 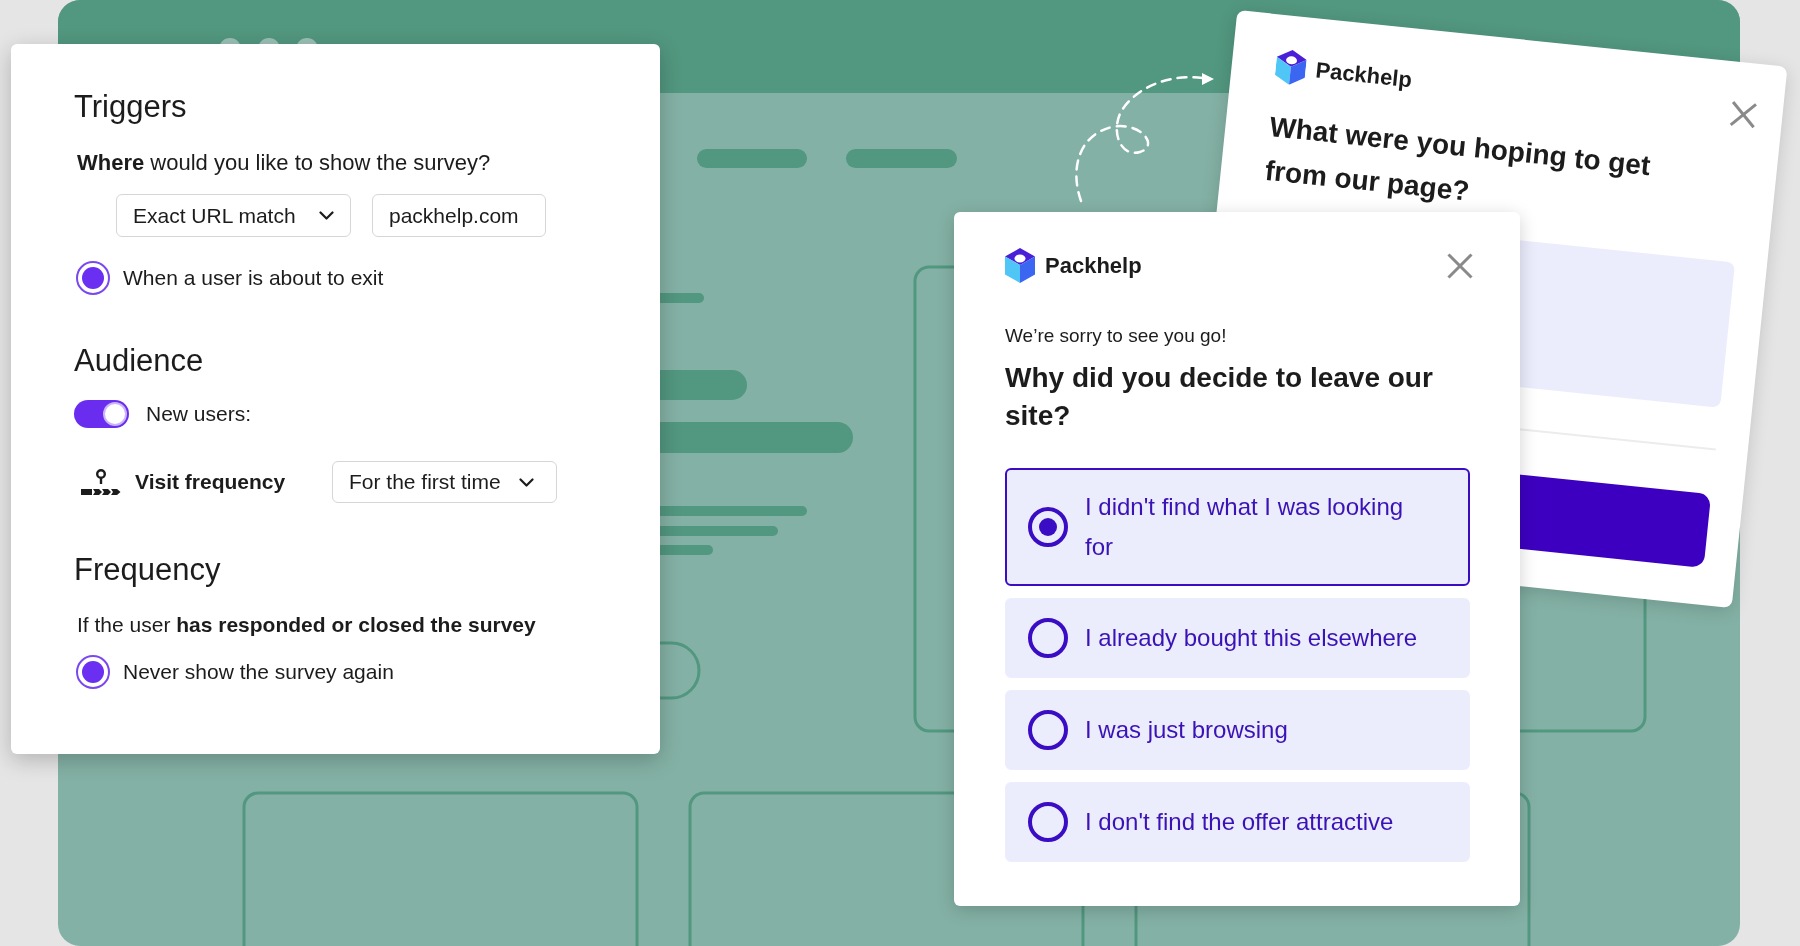 What do you see at coordinates (199, 414) in the screenshot?
I see `toggle-label: New users:` at bounding box center [199, 414].